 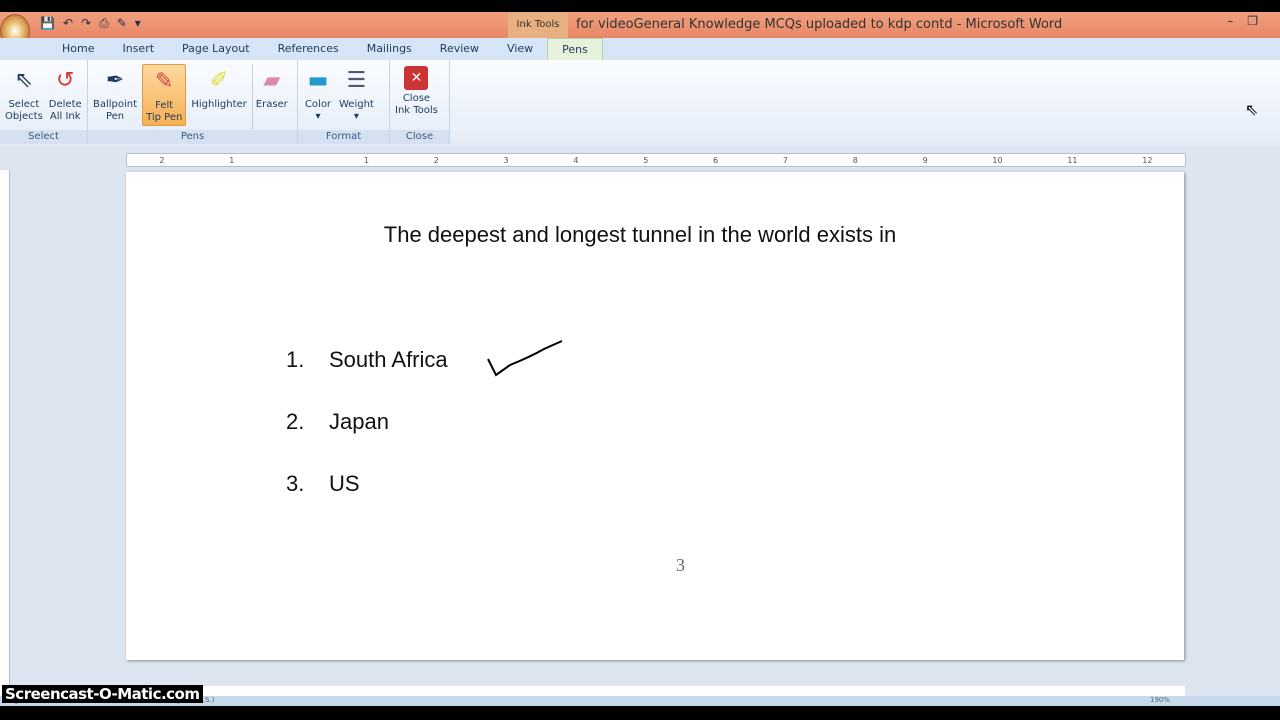 I want to click on tab-view: View, so click(x=520, y=49).